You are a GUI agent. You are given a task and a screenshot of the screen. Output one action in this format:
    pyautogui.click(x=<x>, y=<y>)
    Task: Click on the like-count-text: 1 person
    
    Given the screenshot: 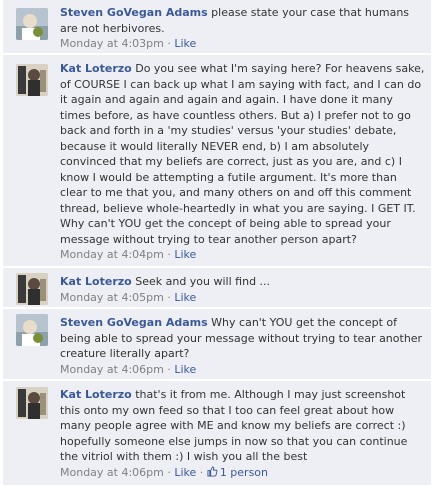 What is the action you would take?
    pyautogui.click(x=244, y=472)
    